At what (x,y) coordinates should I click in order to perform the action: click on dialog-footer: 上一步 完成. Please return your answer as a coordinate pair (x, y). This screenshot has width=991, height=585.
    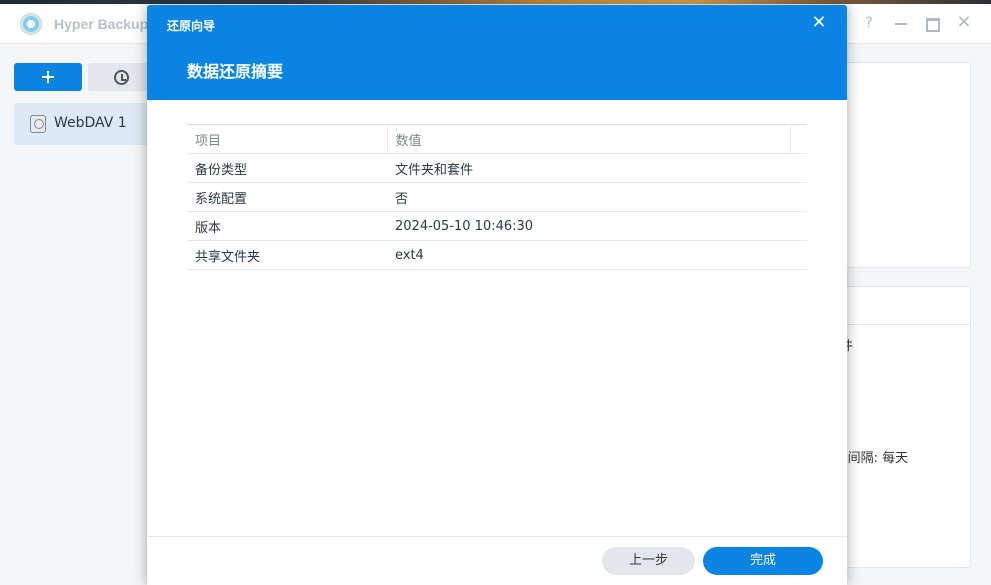
    Looking at the image, I should click on (497, 560).